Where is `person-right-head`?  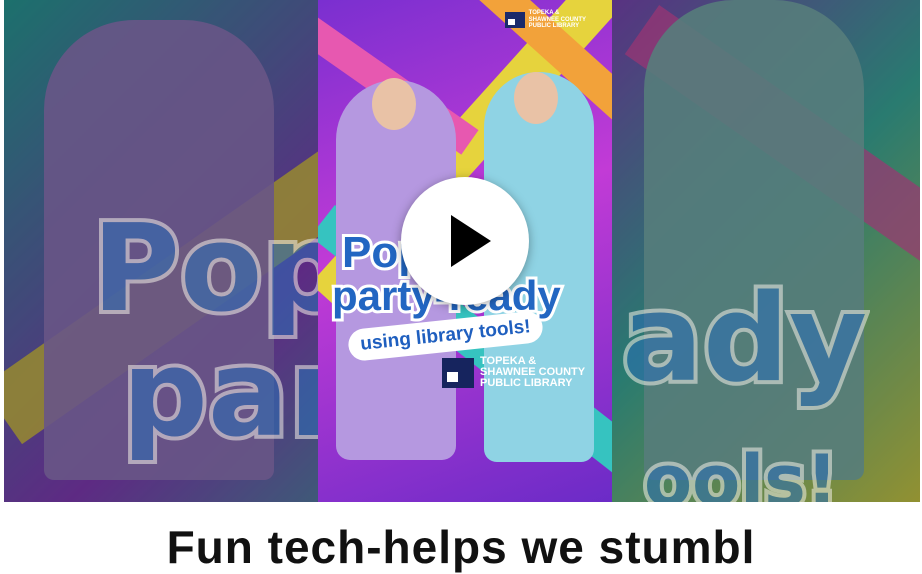
person-right-head is located at coordinates (536, 98).